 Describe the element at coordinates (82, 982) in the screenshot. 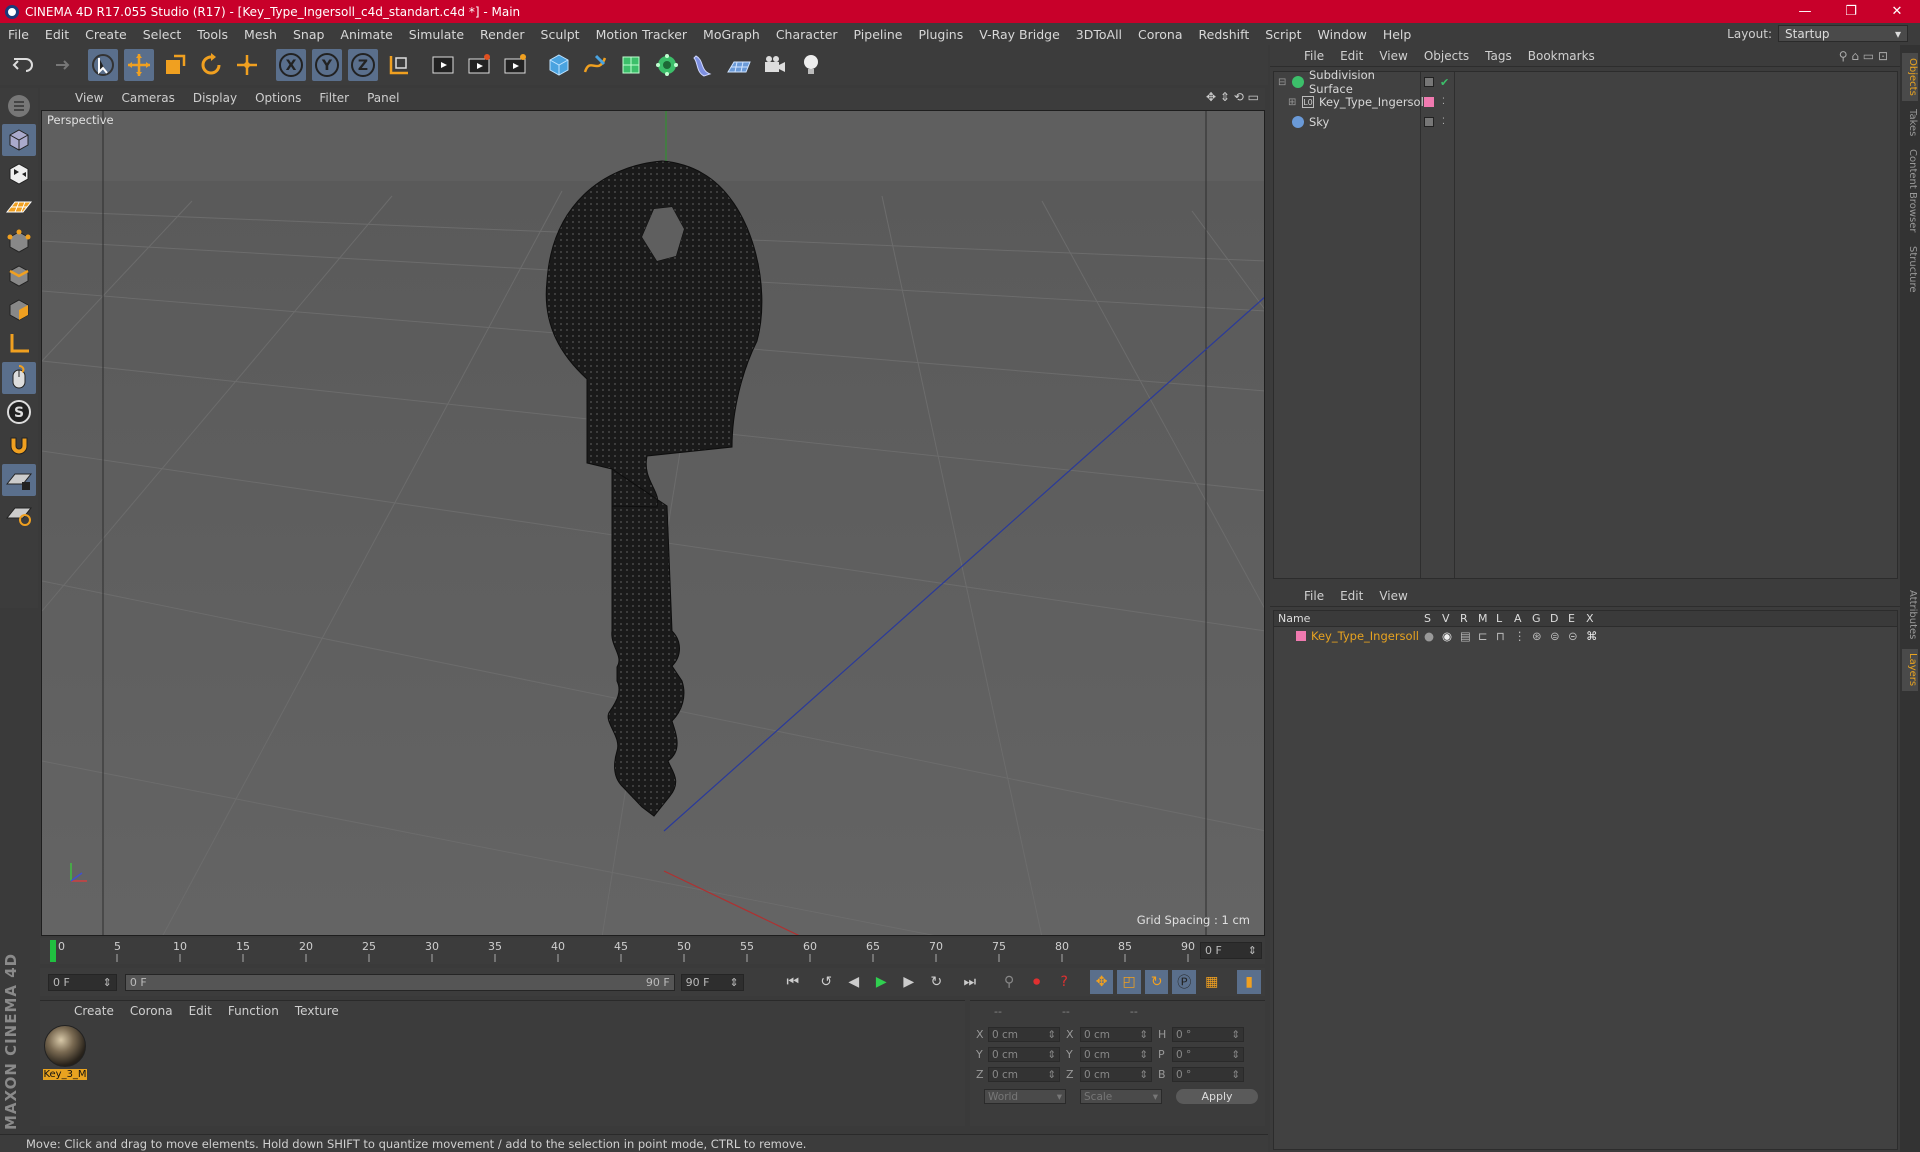

I see `start-frame-field: 0 F ⇕` at that location.